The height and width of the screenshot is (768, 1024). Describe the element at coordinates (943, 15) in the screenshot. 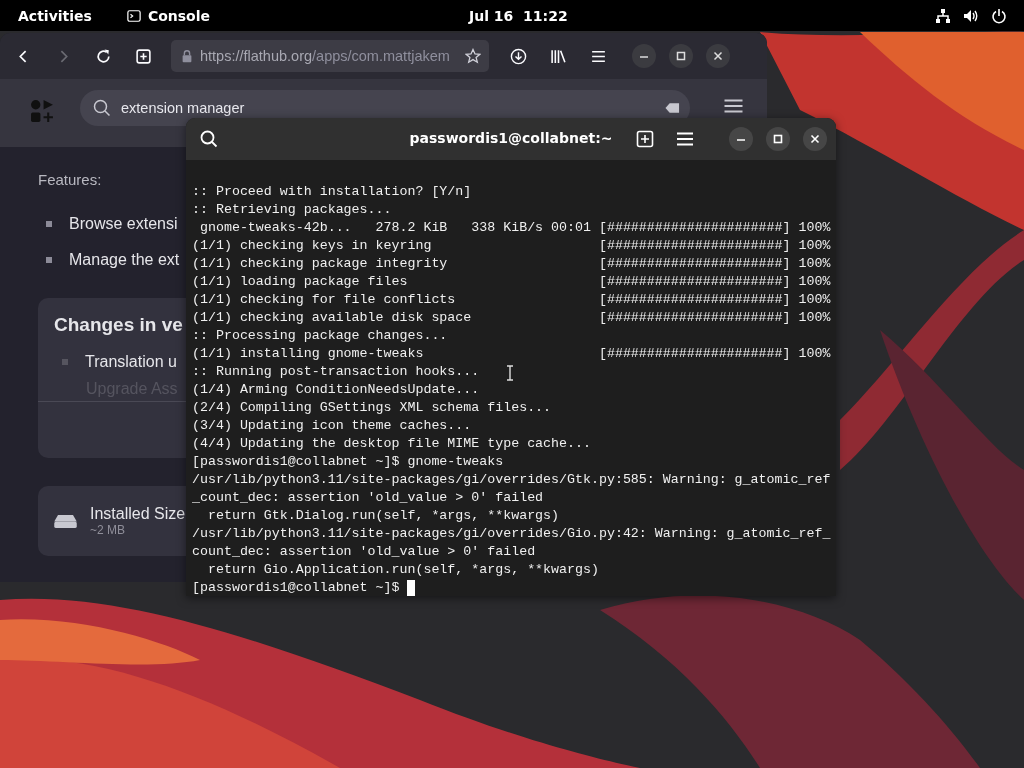

I see `network-icon` at that location.